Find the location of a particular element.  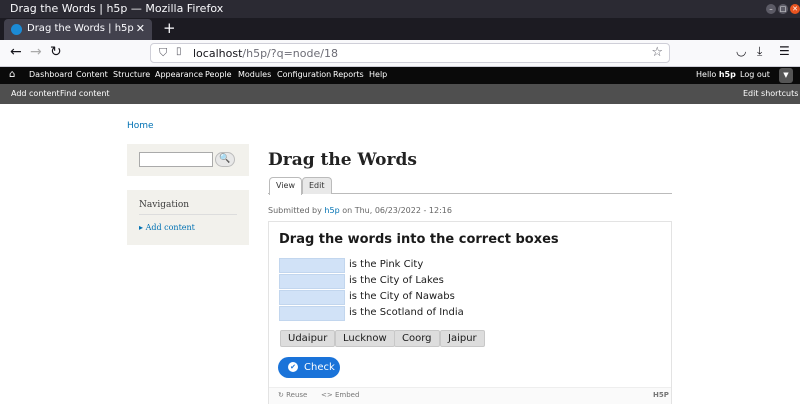

menu-icon: ☰ is located at coordinates (784, 51).